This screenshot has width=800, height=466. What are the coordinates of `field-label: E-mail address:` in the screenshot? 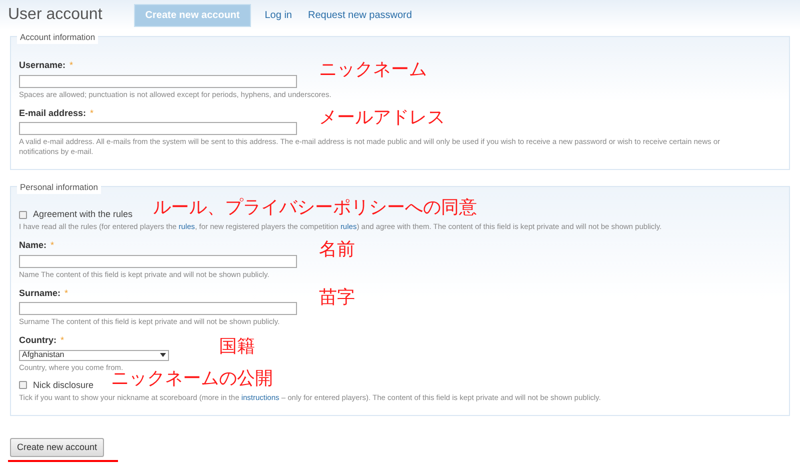 It's located at (52, 113).